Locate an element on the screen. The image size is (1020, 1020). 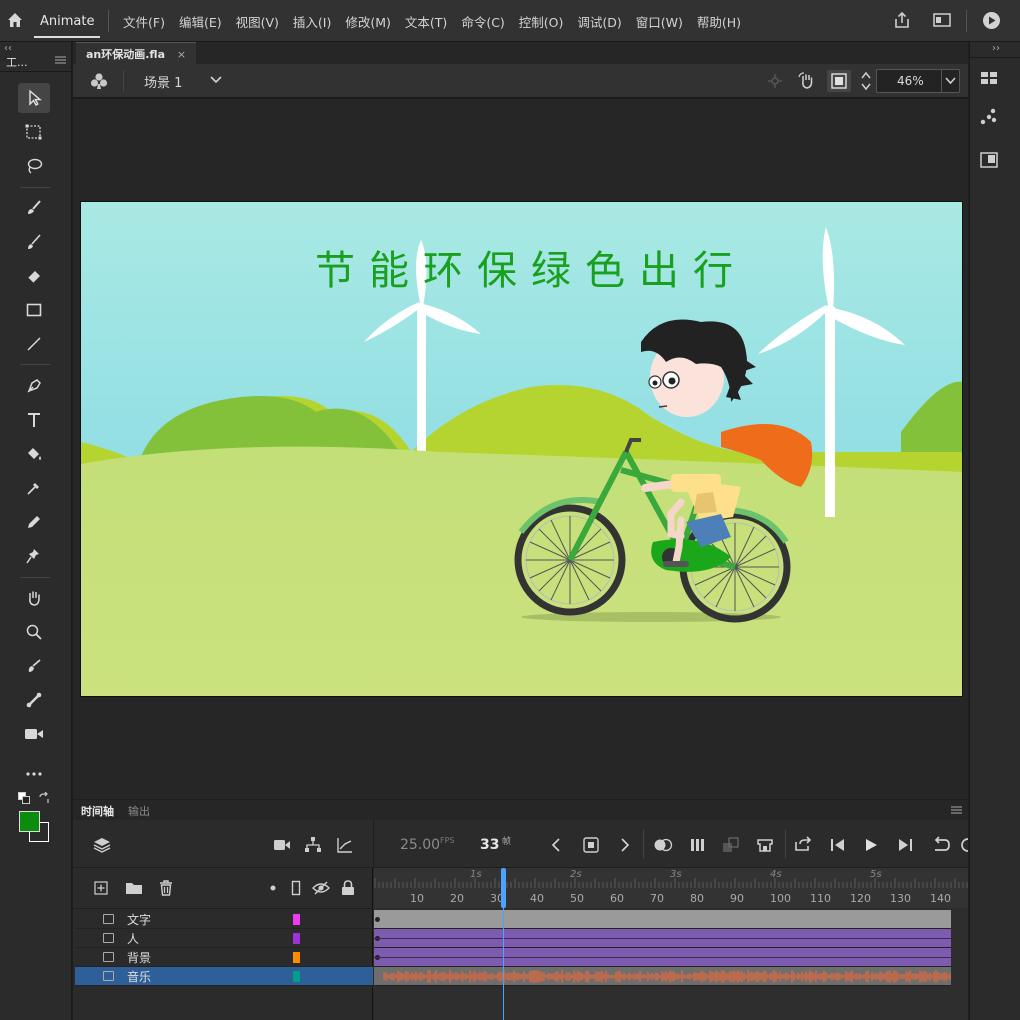
snap-icon is located at coordinates (775, 81).